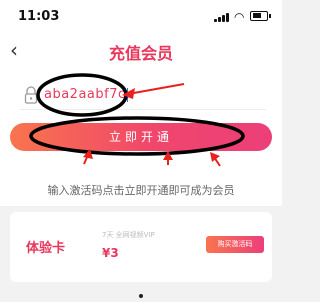 This screenshot has width=320, height=302. Describe the element at coordinates (39, 16) in the screenshot. I see `clock: 11:03` at that location.